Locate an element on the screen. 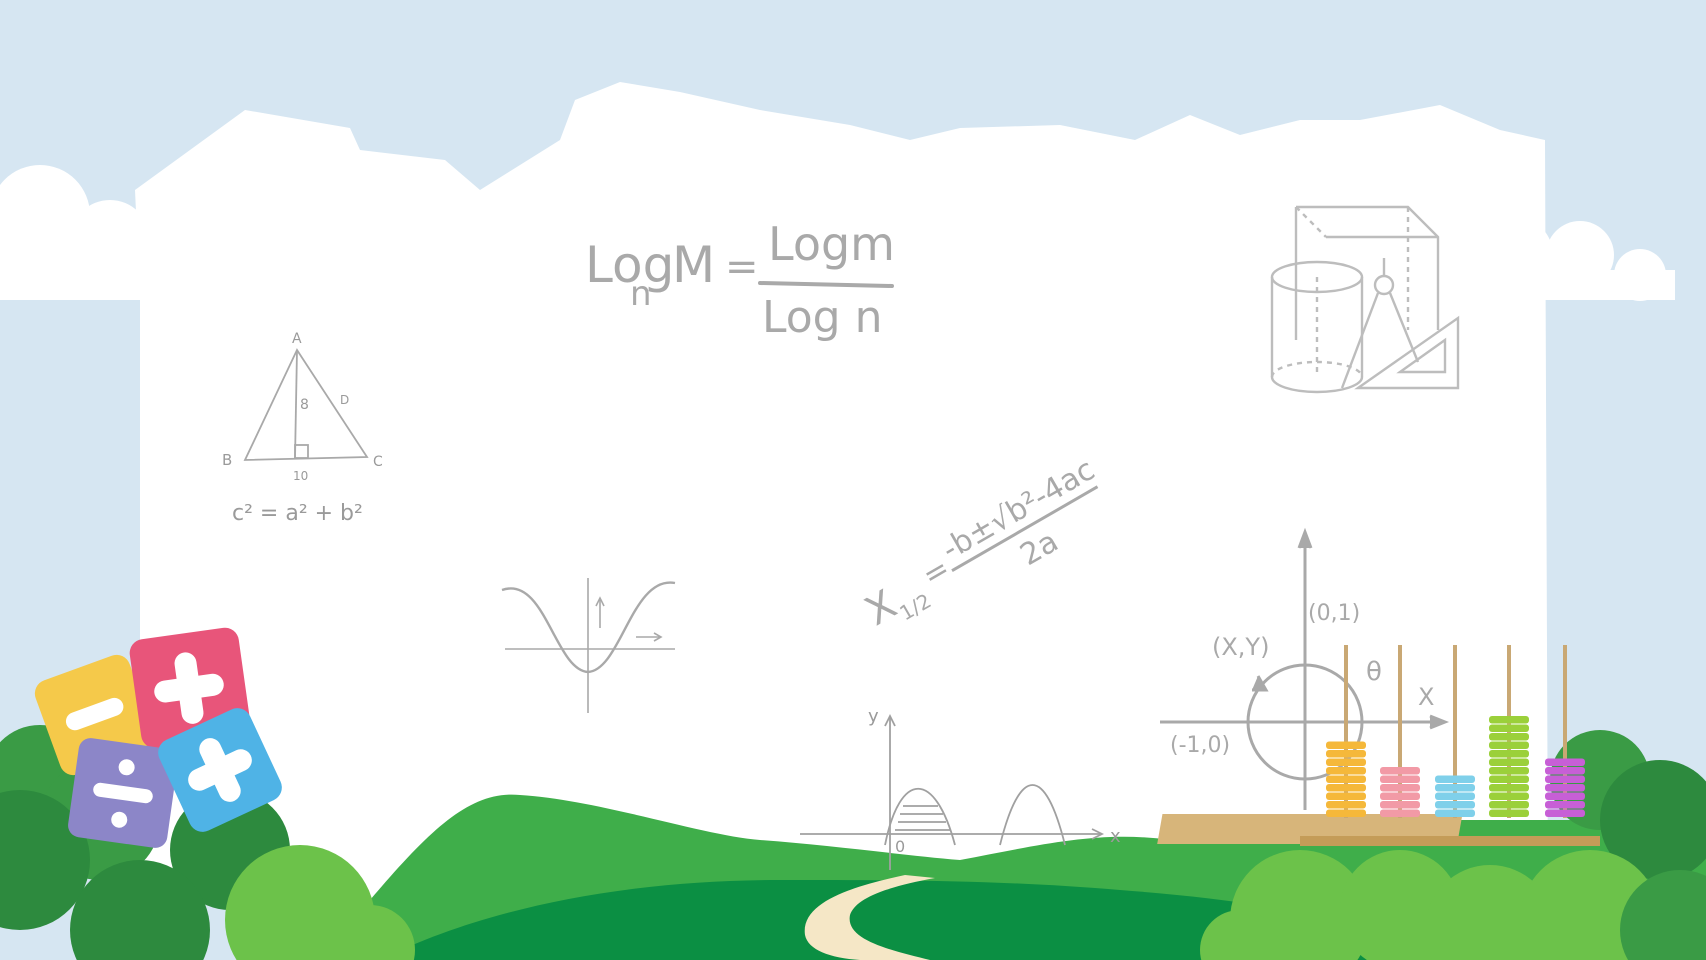  svg-text: D is located at coordinates (344, 400).